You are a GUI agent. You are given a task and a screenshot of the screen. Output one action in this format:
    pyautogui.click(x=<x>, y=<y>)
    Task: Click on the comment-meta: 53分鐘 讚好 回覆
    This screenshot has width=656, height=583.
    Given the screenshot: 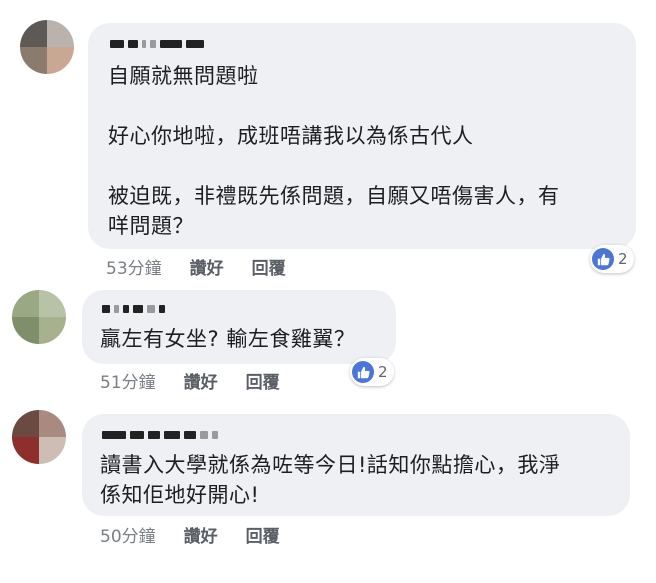 What is the action you would take?
    pyautogui.click(x=196, y=266)
    